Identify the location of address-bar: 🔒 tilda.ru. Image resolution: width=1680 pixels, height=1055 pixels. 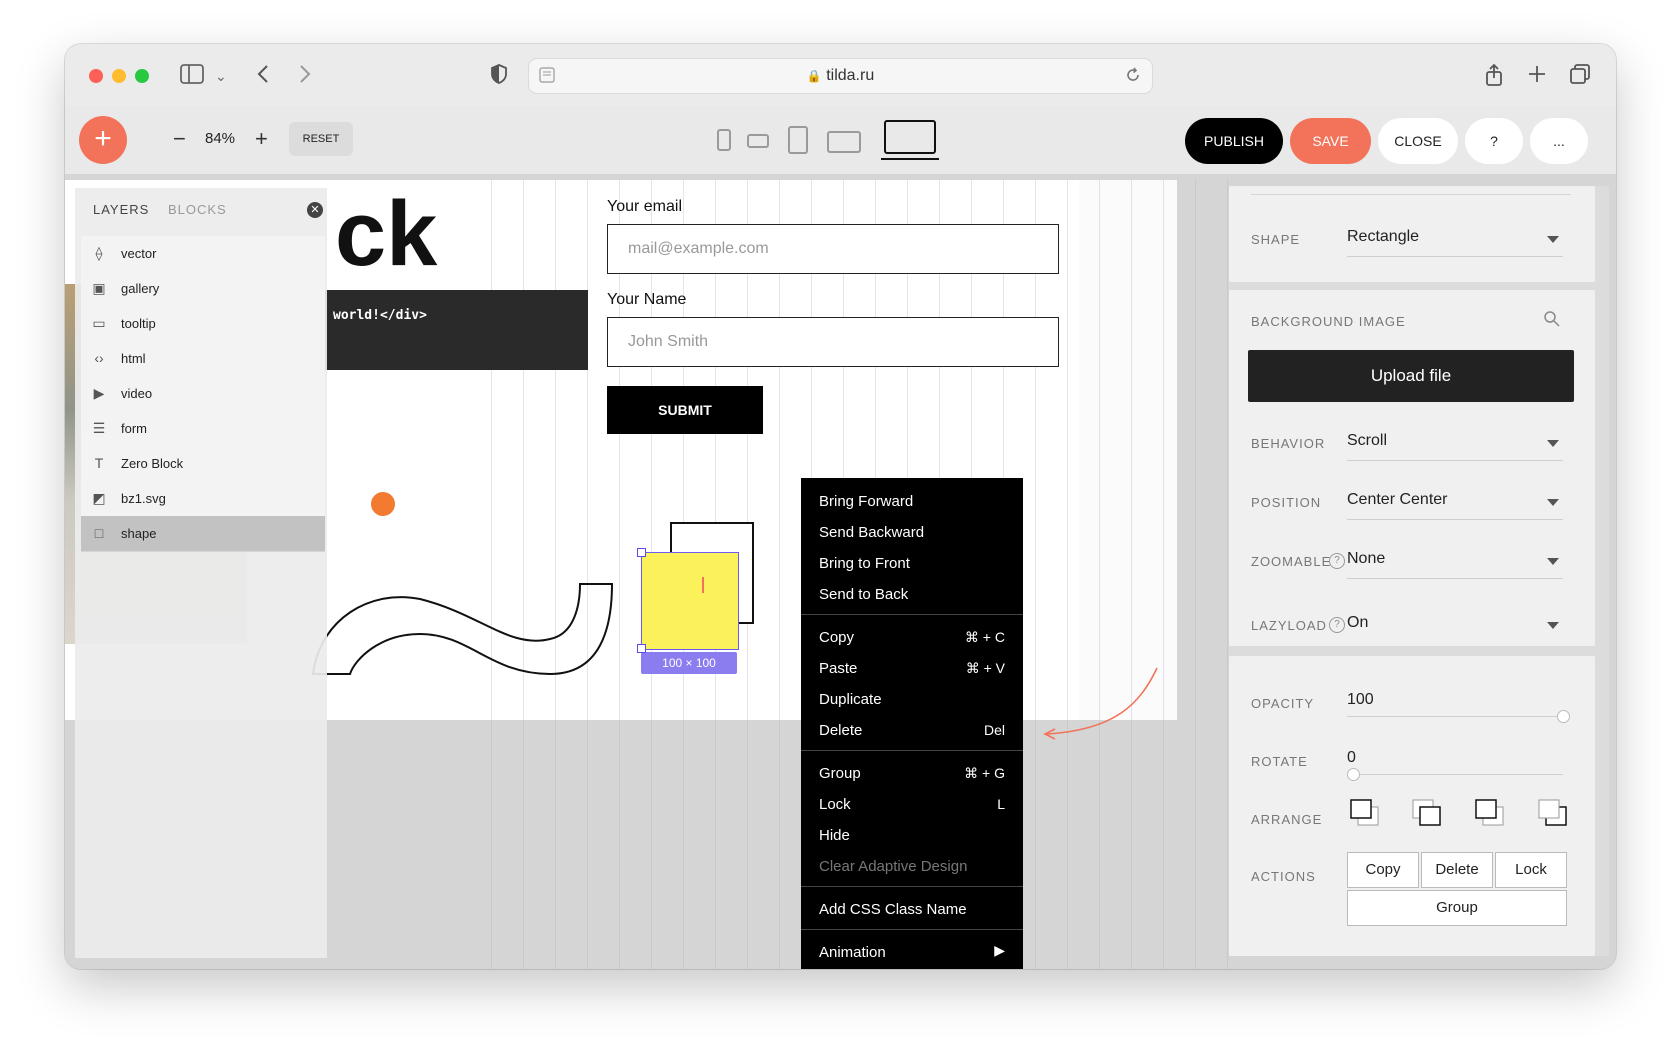
(840, 76).